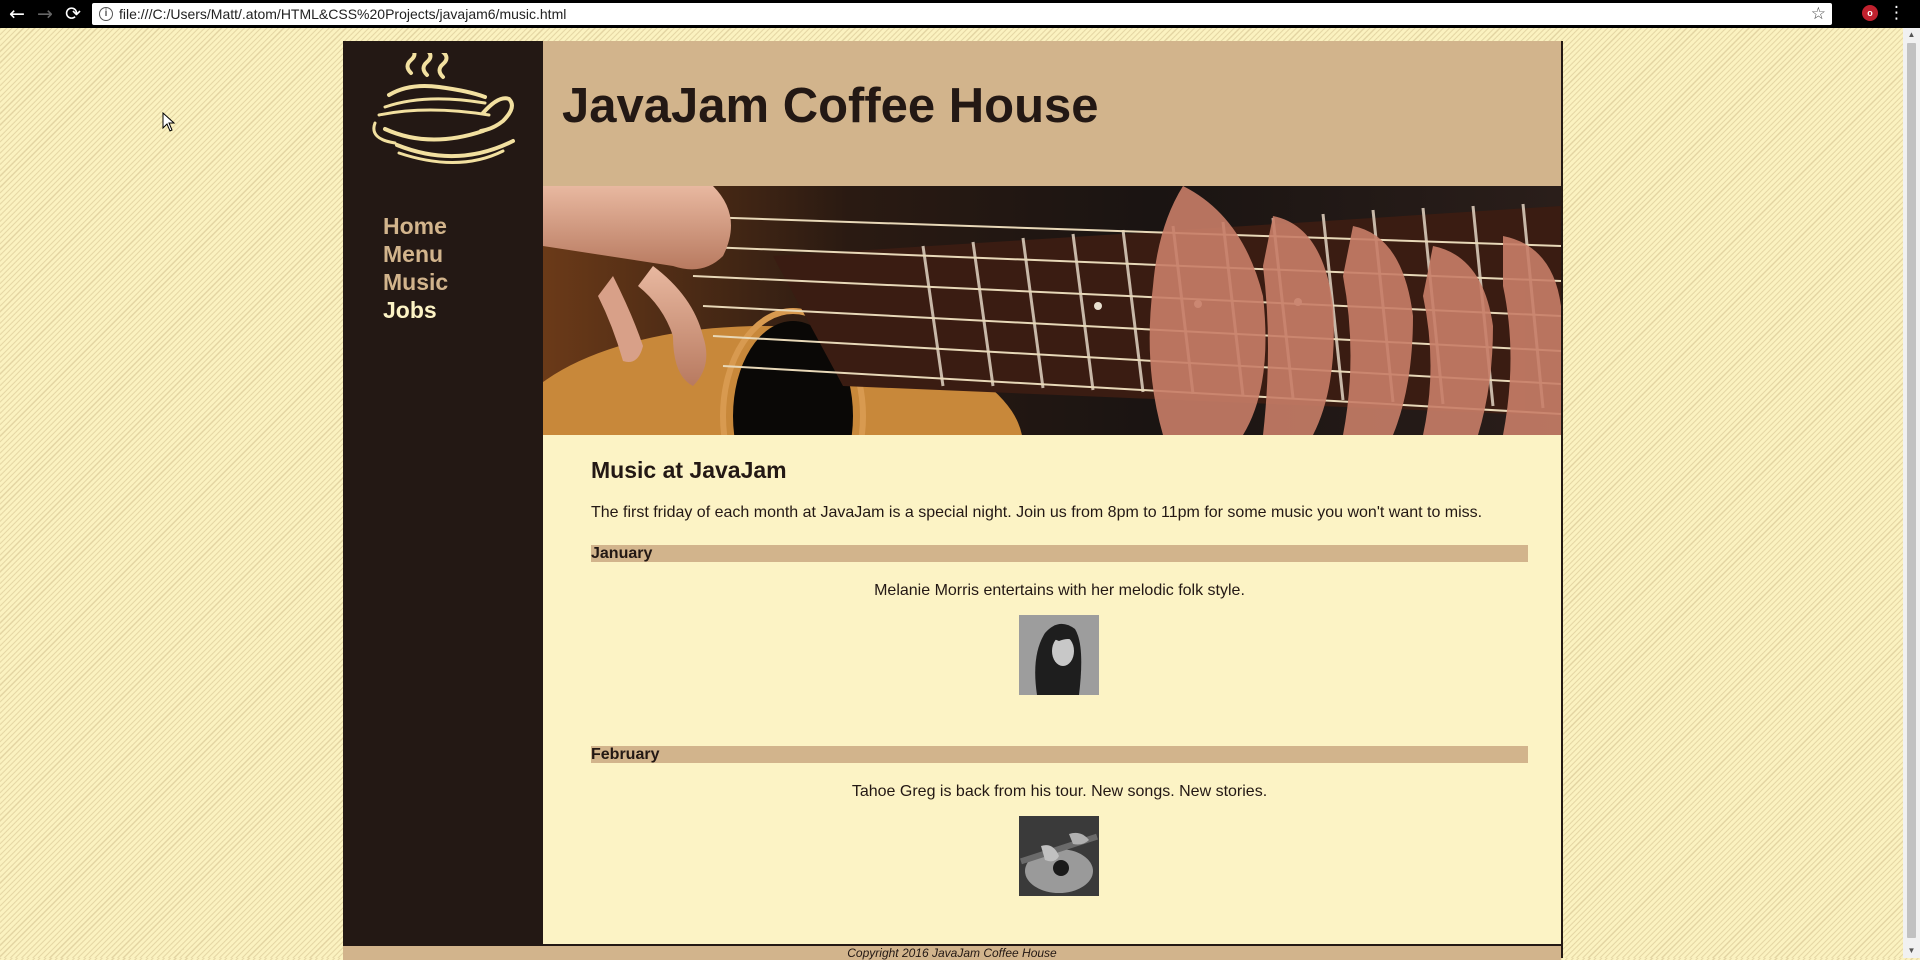 This screenshot has width=1920, height=960. Describe the element at coordinates (1911, 490) in the screenshot. I see `scroll-thumb` at that location.